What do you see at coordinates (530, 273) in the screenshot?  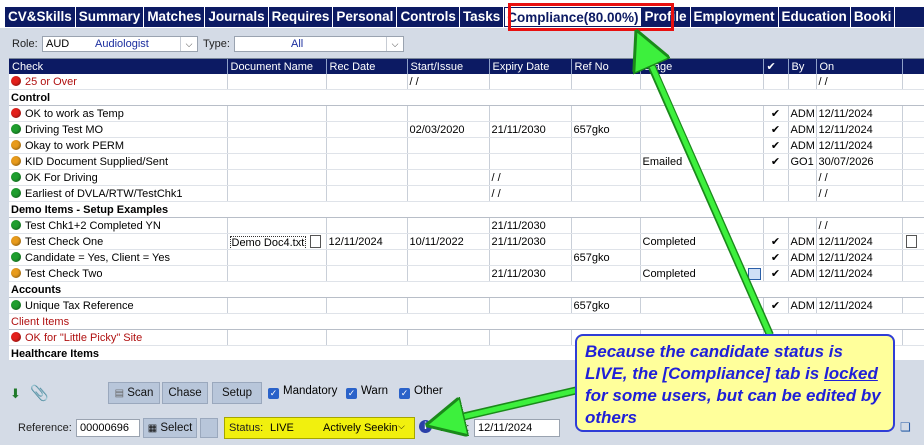 I see `cell-expiry: 21/11/2030` at bounding box center [530, 273].